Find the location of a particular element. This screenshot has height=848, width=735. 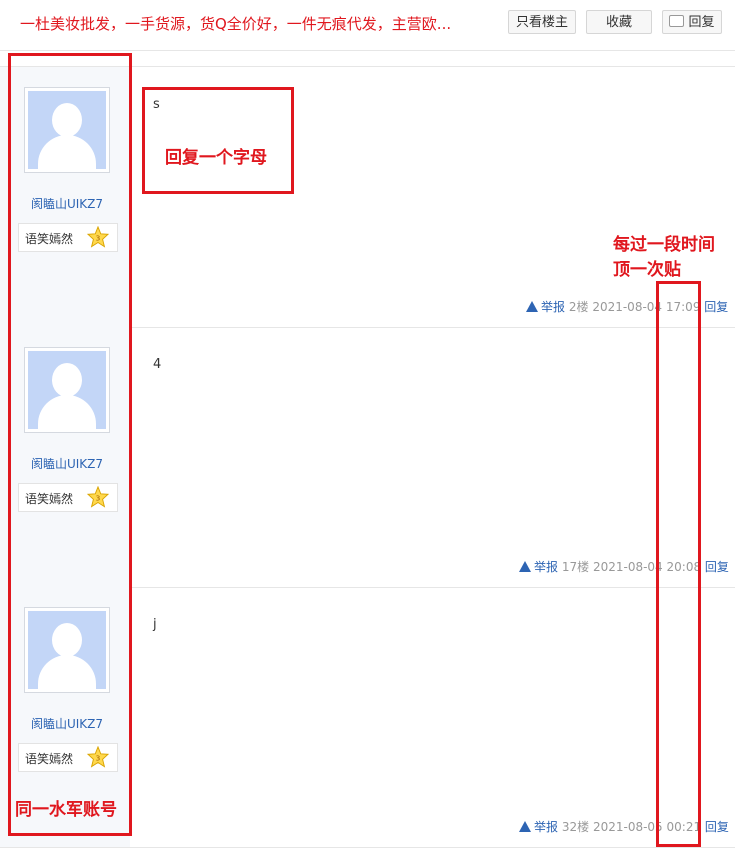

reply-button: 回复 is located at coordinates (692, 22).